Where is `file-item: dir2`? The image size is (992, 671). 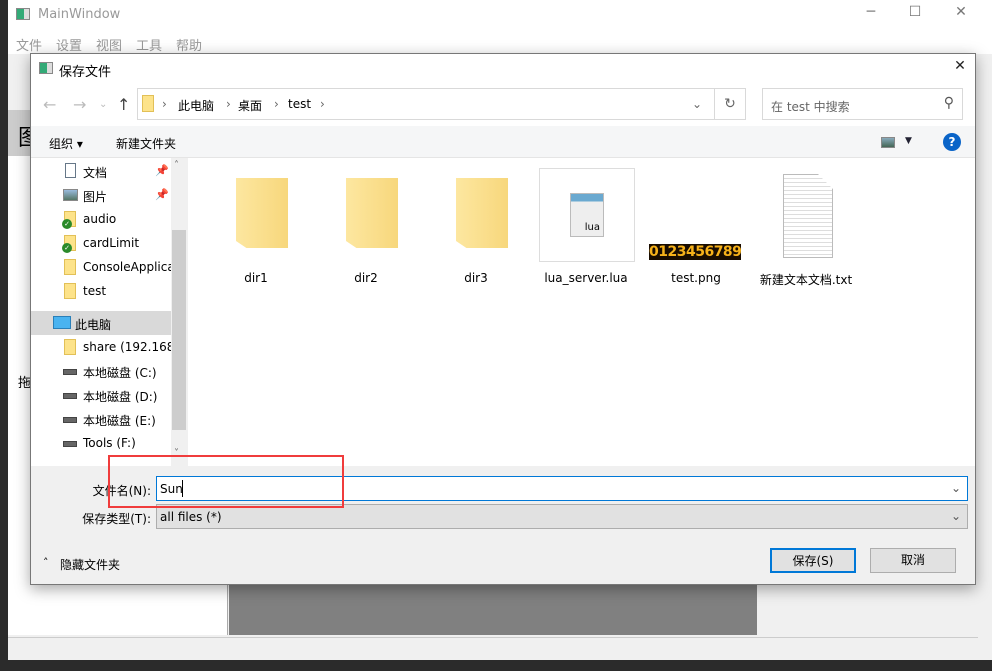 file-item: dir2 is located at coordinates (366, 226).